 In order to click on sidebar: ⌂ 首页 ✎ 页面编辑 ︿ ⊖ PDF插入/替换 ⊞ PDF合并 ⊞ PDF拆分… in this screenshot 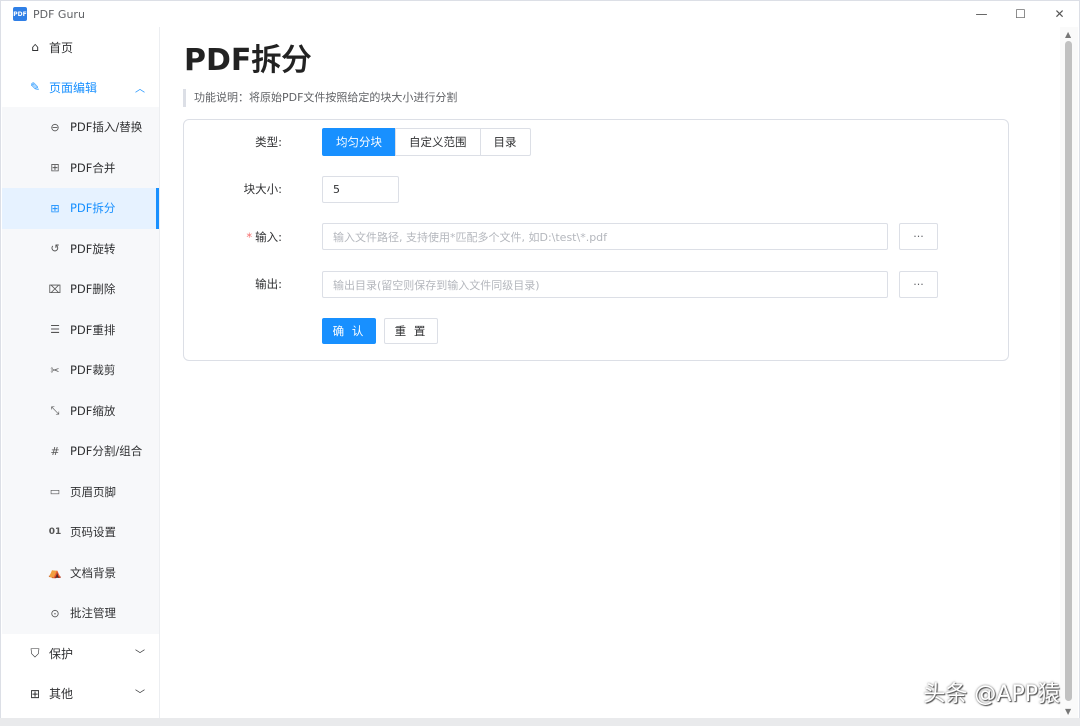, I will do `click(81, 373)`.